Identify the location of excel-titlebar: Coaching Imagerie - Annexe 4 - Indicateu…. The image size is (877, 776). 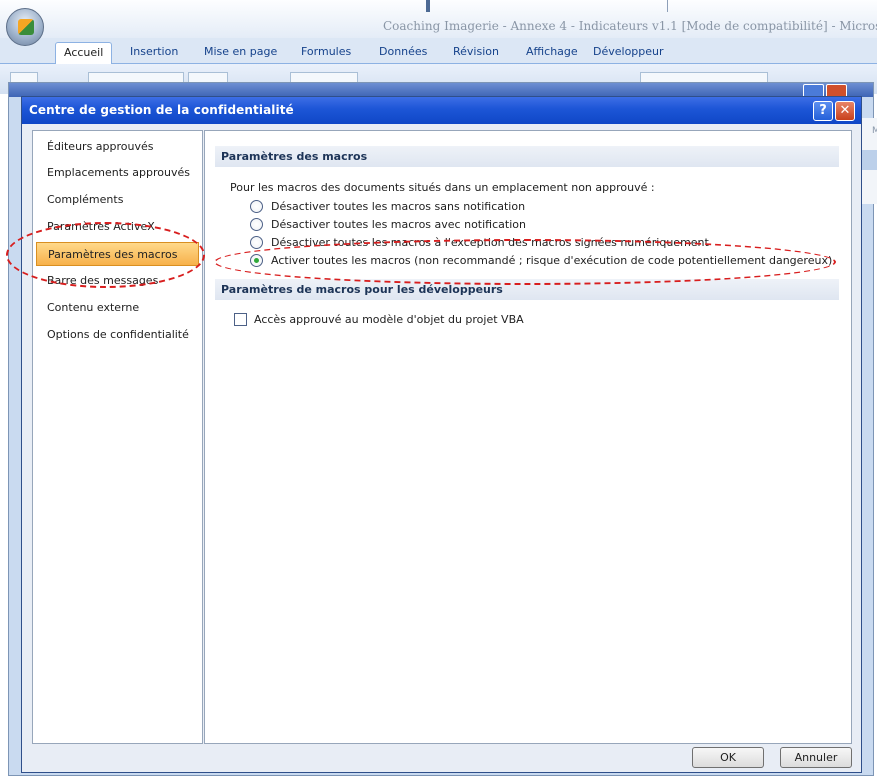
(438, 19).